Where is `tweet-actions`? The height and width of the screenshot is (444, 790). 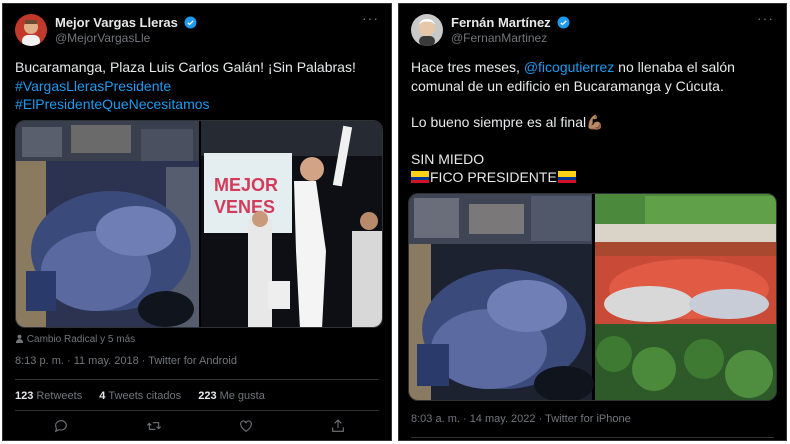 tweet-actions is located at coordinates (197, 428).